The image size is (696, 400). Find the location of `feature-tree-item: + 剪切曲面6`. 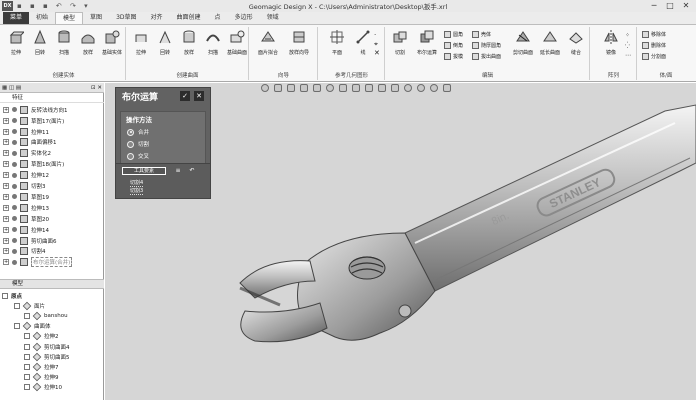

feature-tree-item: + 剪切曲面6 is located at coordinates (52, 241).